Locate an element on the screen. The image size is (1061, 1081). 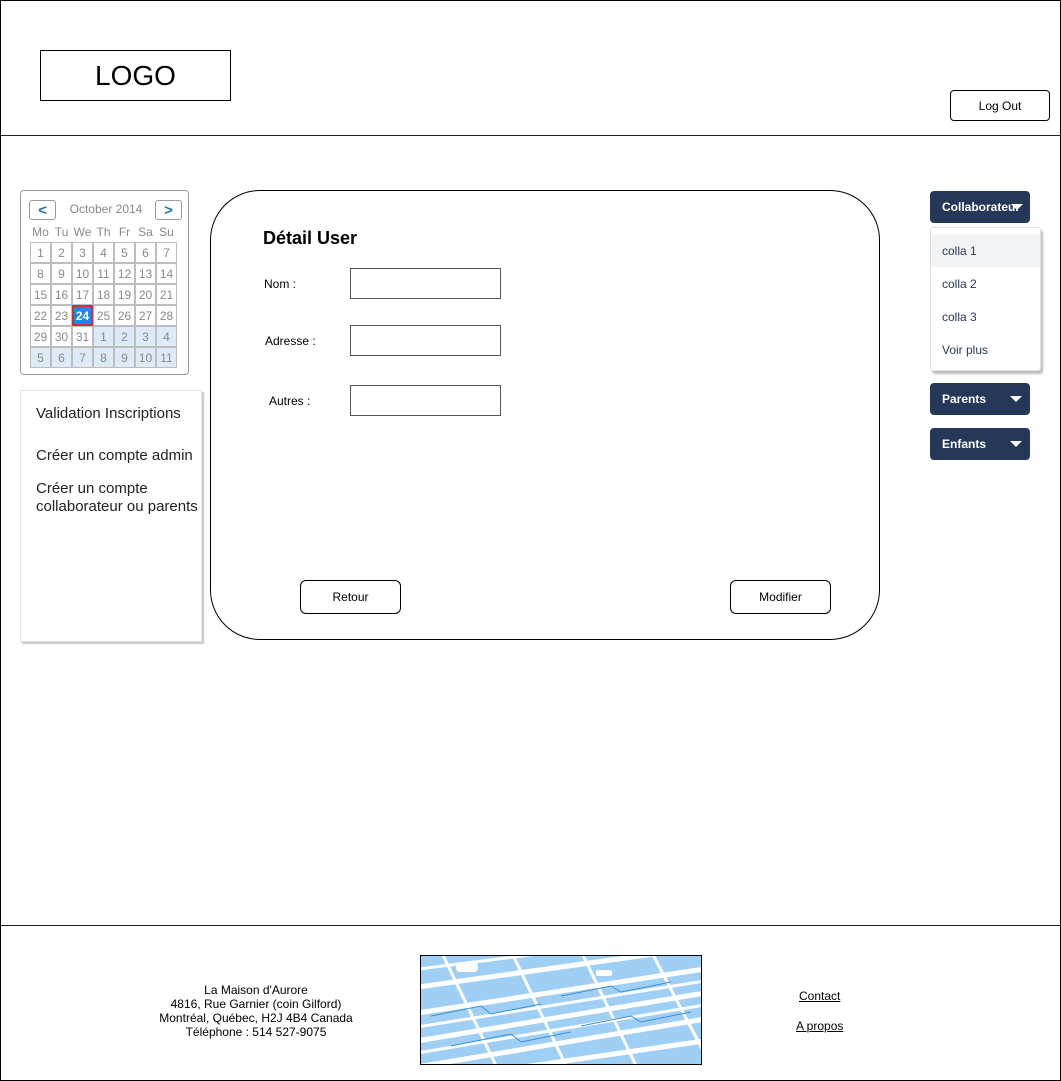
enfants-dropdown-label: Enfants is located at coordinates (964, 444).